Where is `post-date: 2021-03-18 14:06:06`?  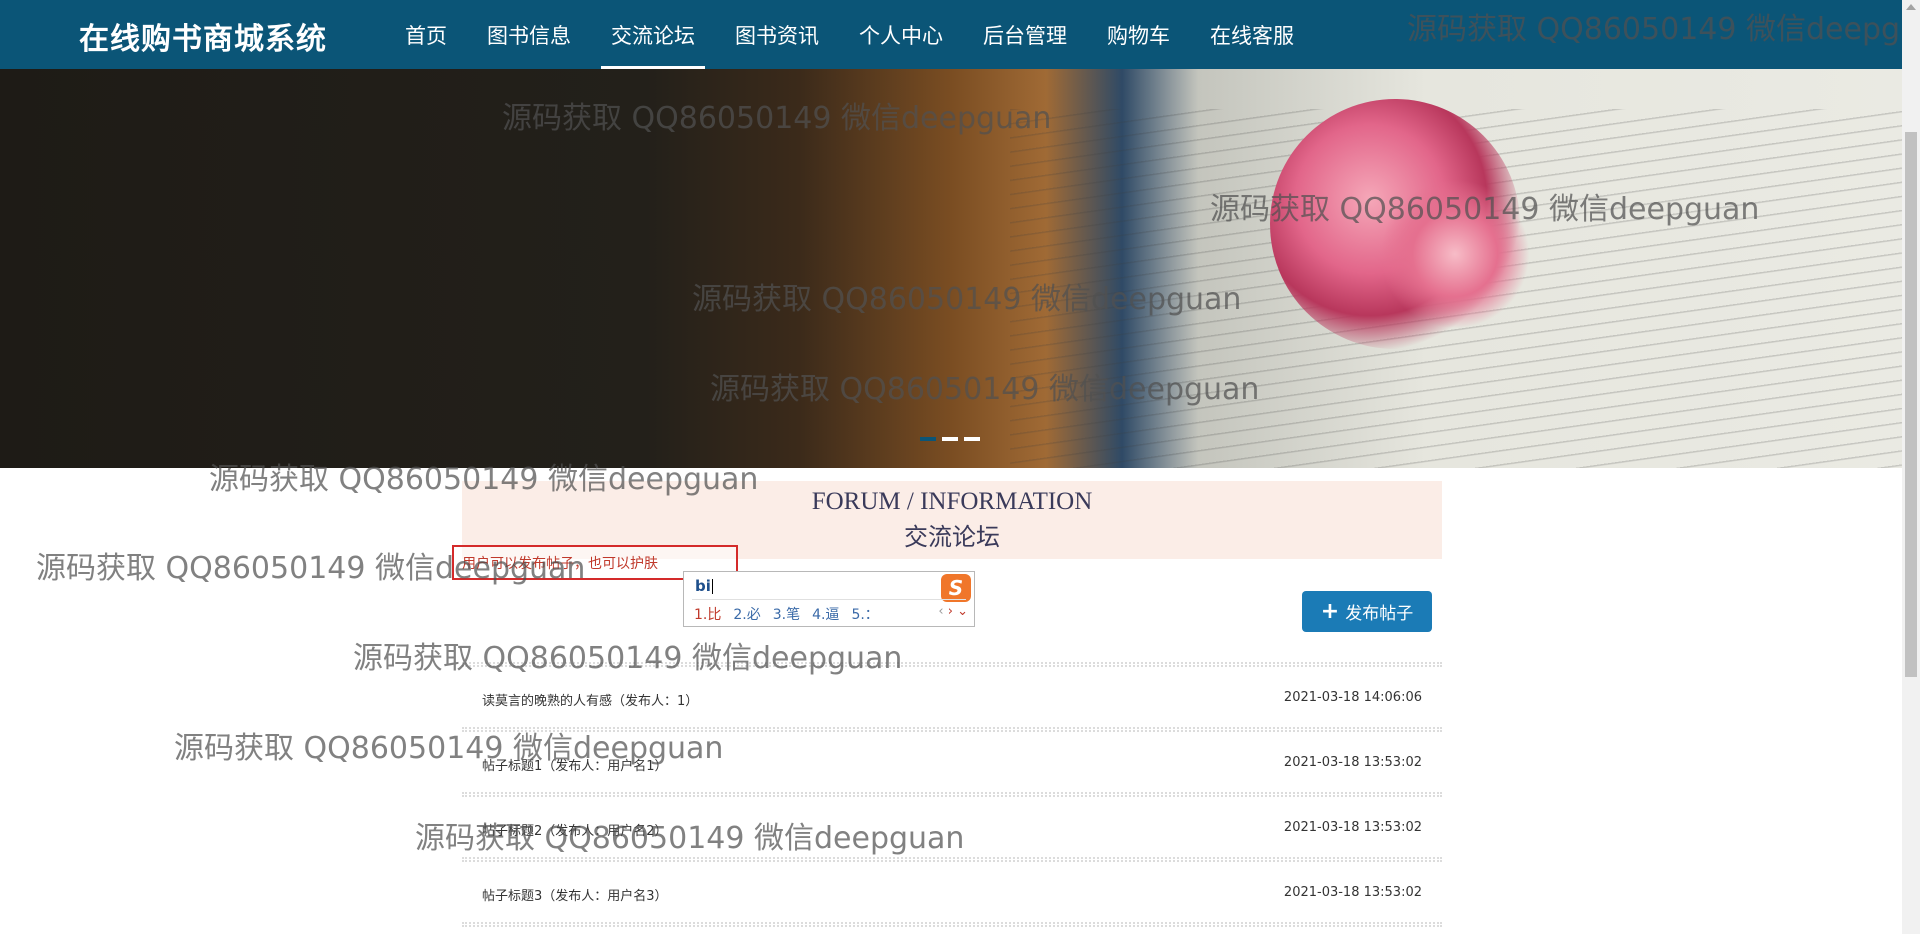
post-date: 2021-03-18 14:06:06 is located at coordinates (1352, 697).